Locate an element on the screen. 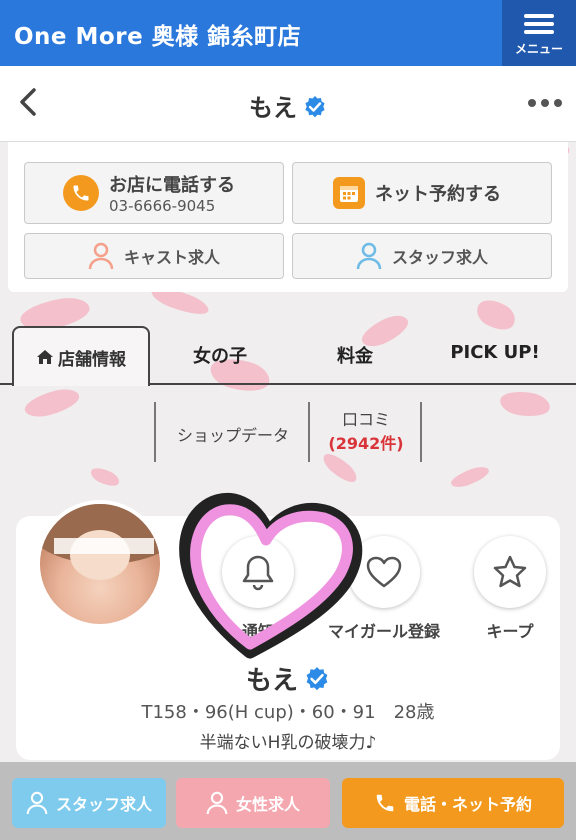 Image resolution: width=576 pixels, height=840 pixels. keep-button is located at coordinates (510, 572).